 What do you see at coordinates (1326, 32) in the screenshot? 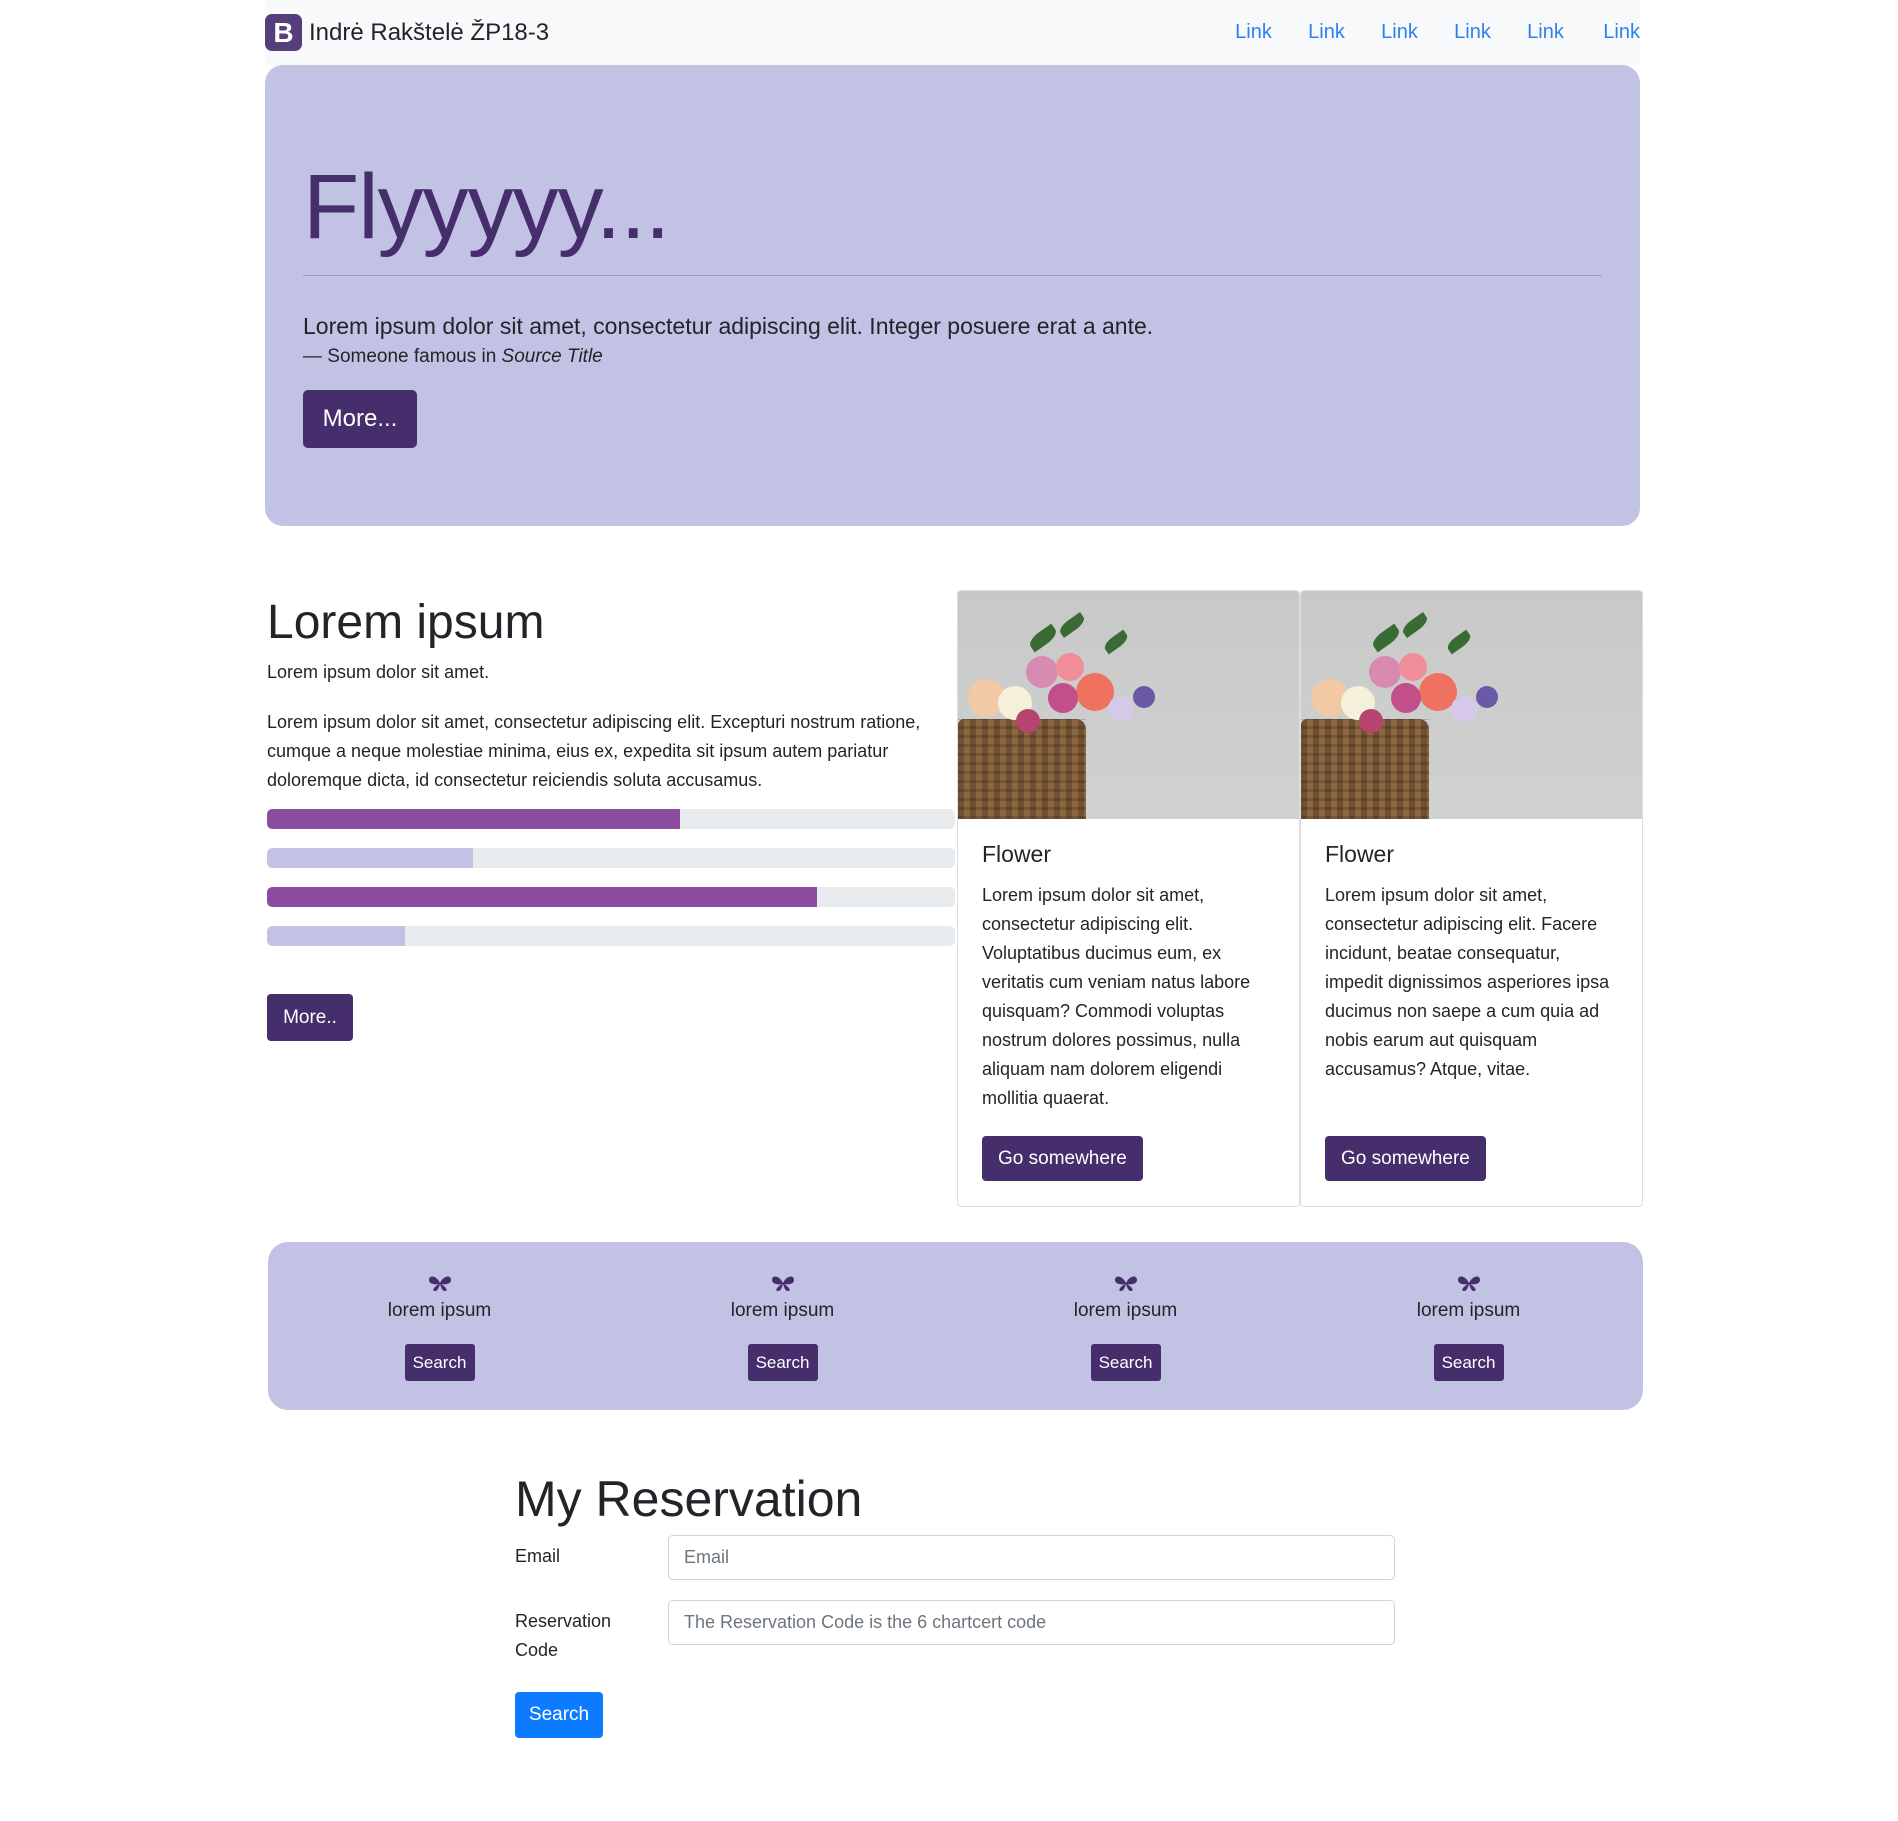
I see `nav-link-2: Link` at bounding box center [1326, 32].